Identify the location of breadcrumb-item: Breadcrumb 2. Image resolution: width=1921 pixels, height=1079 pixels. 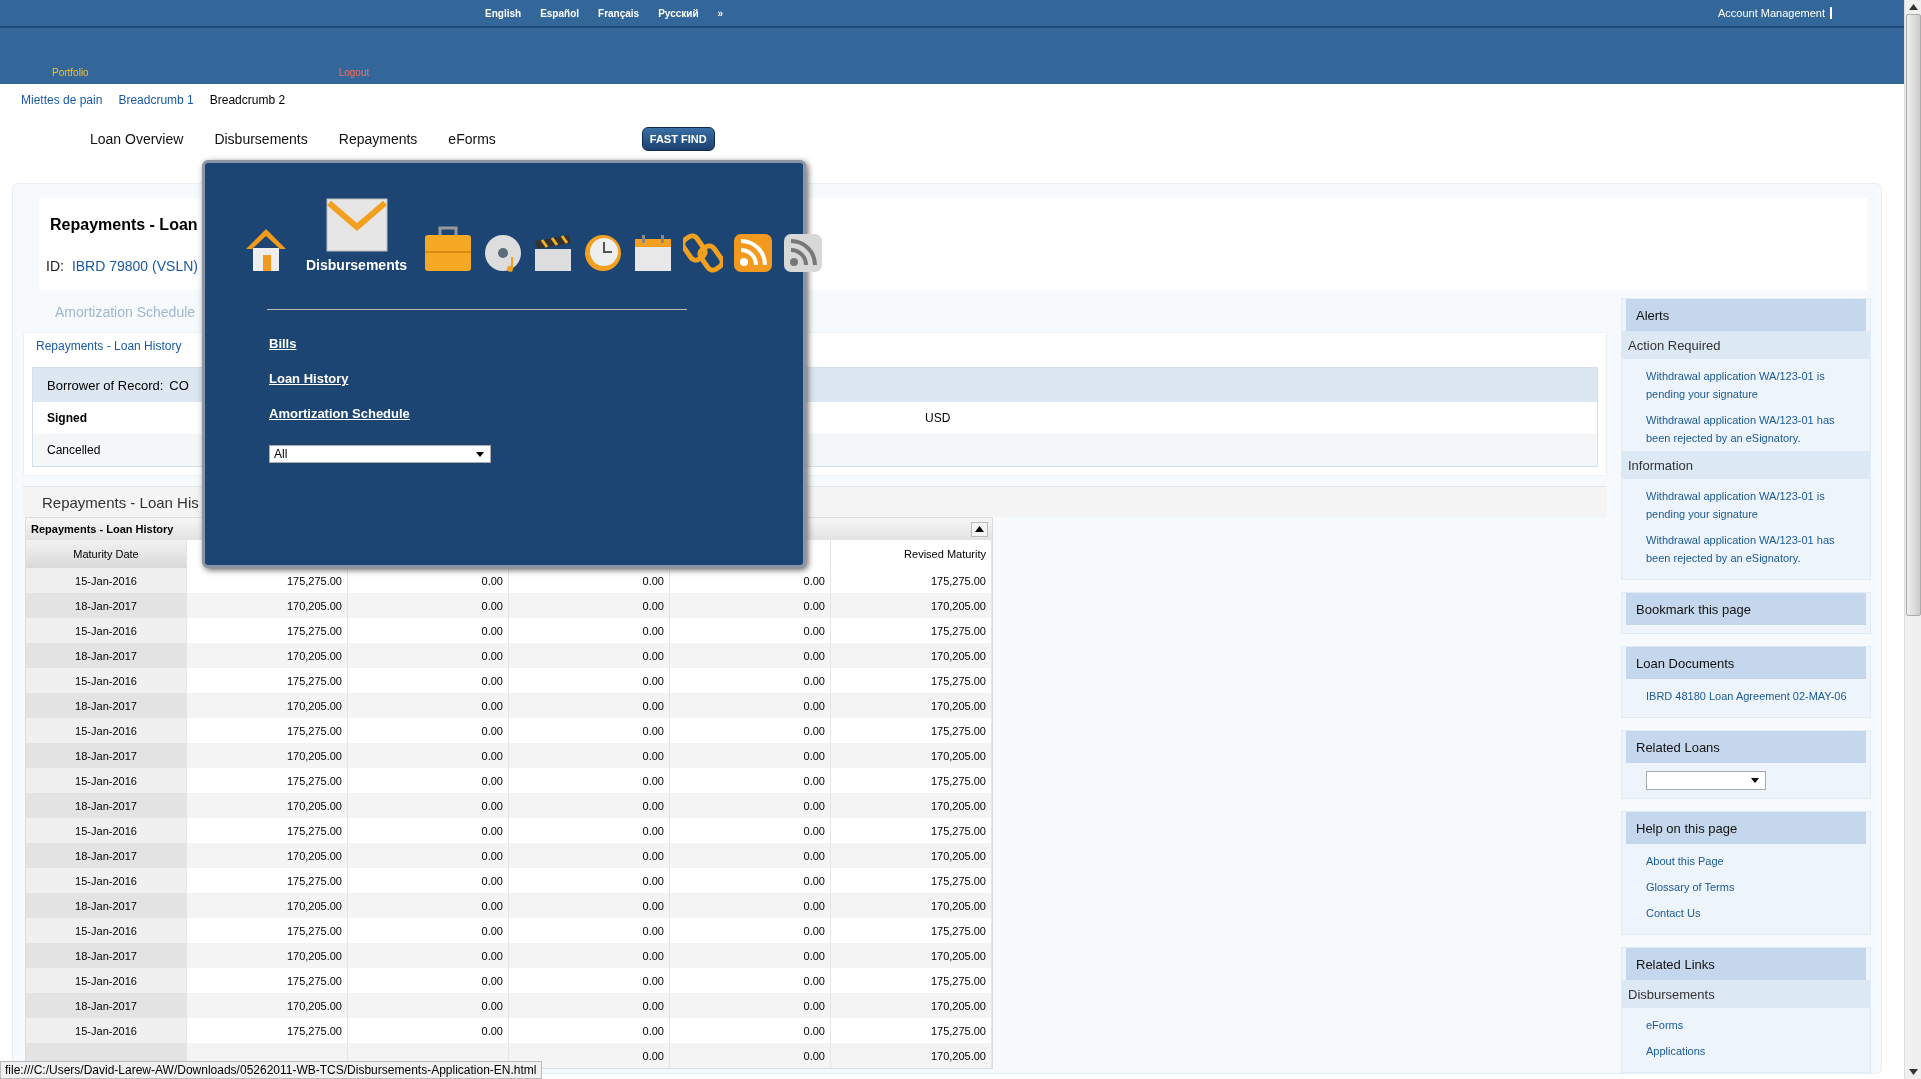
(247, 105).